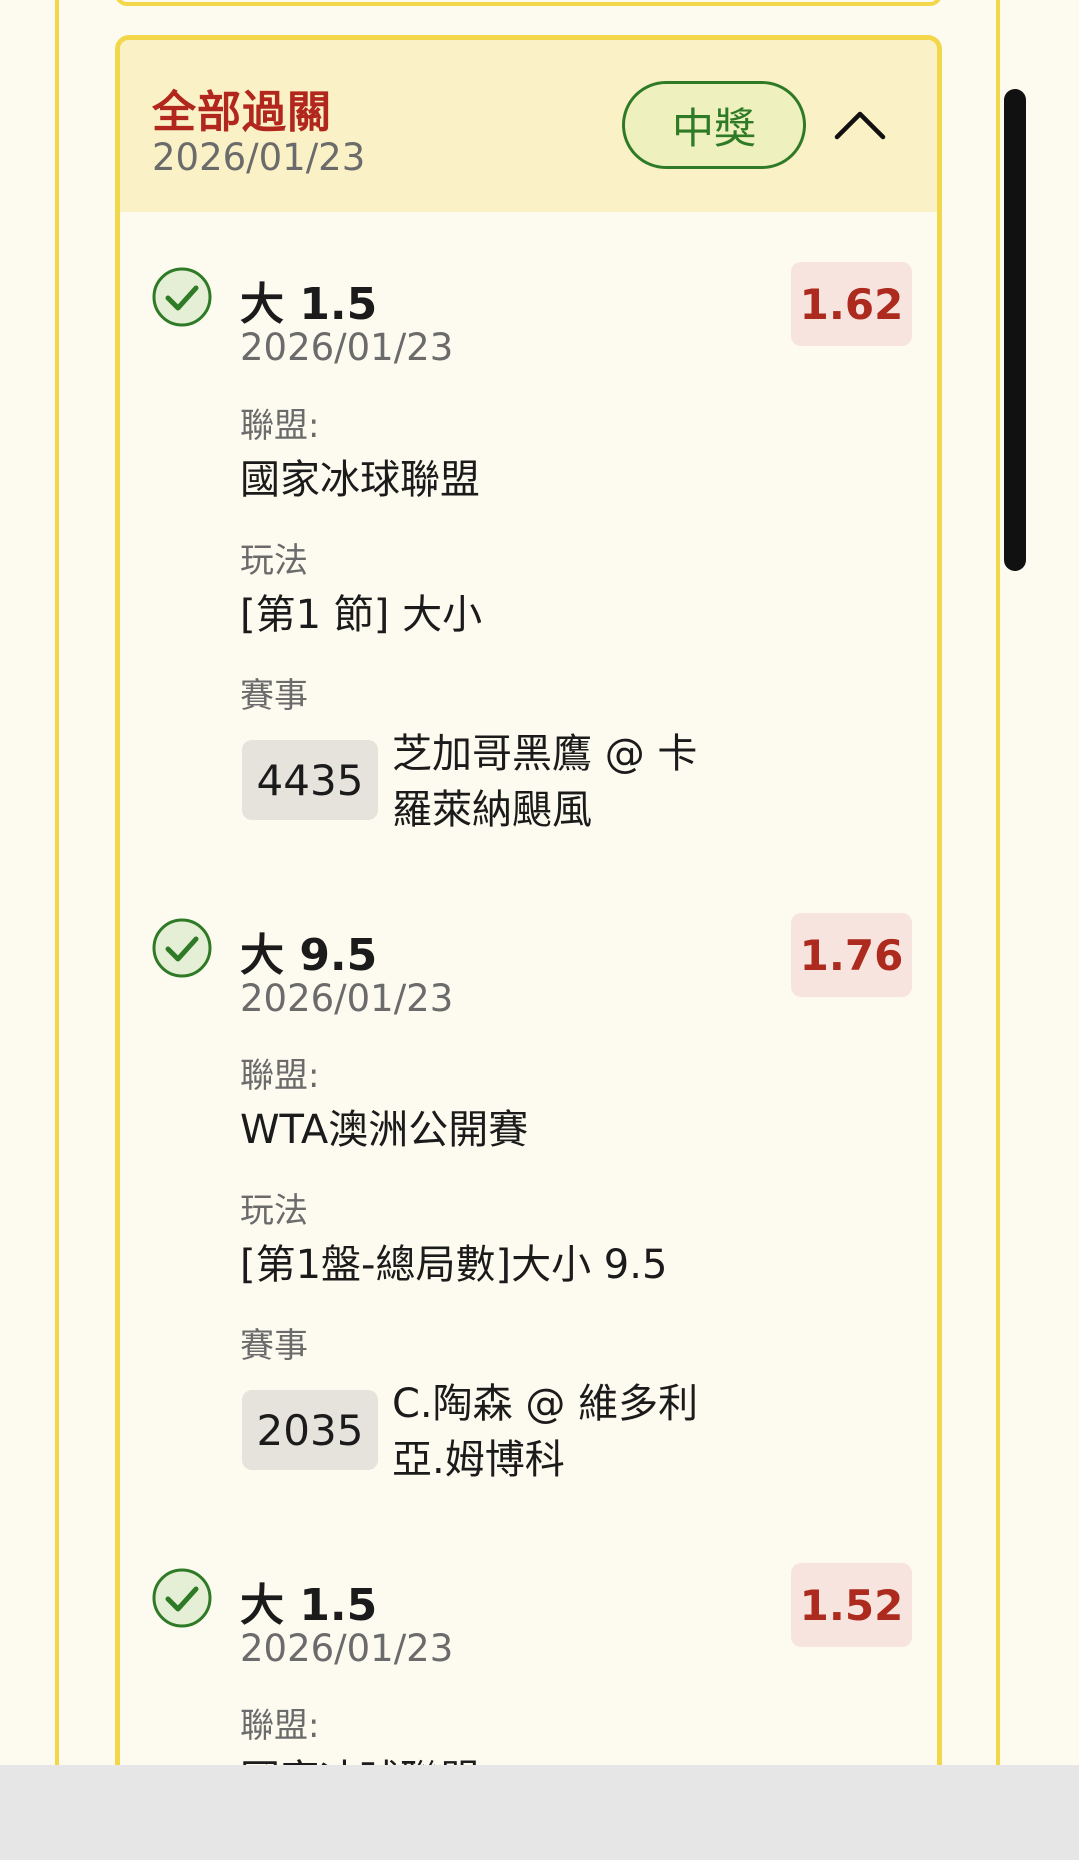  I want to click on status-badge: 中獎, so click(714, 125).